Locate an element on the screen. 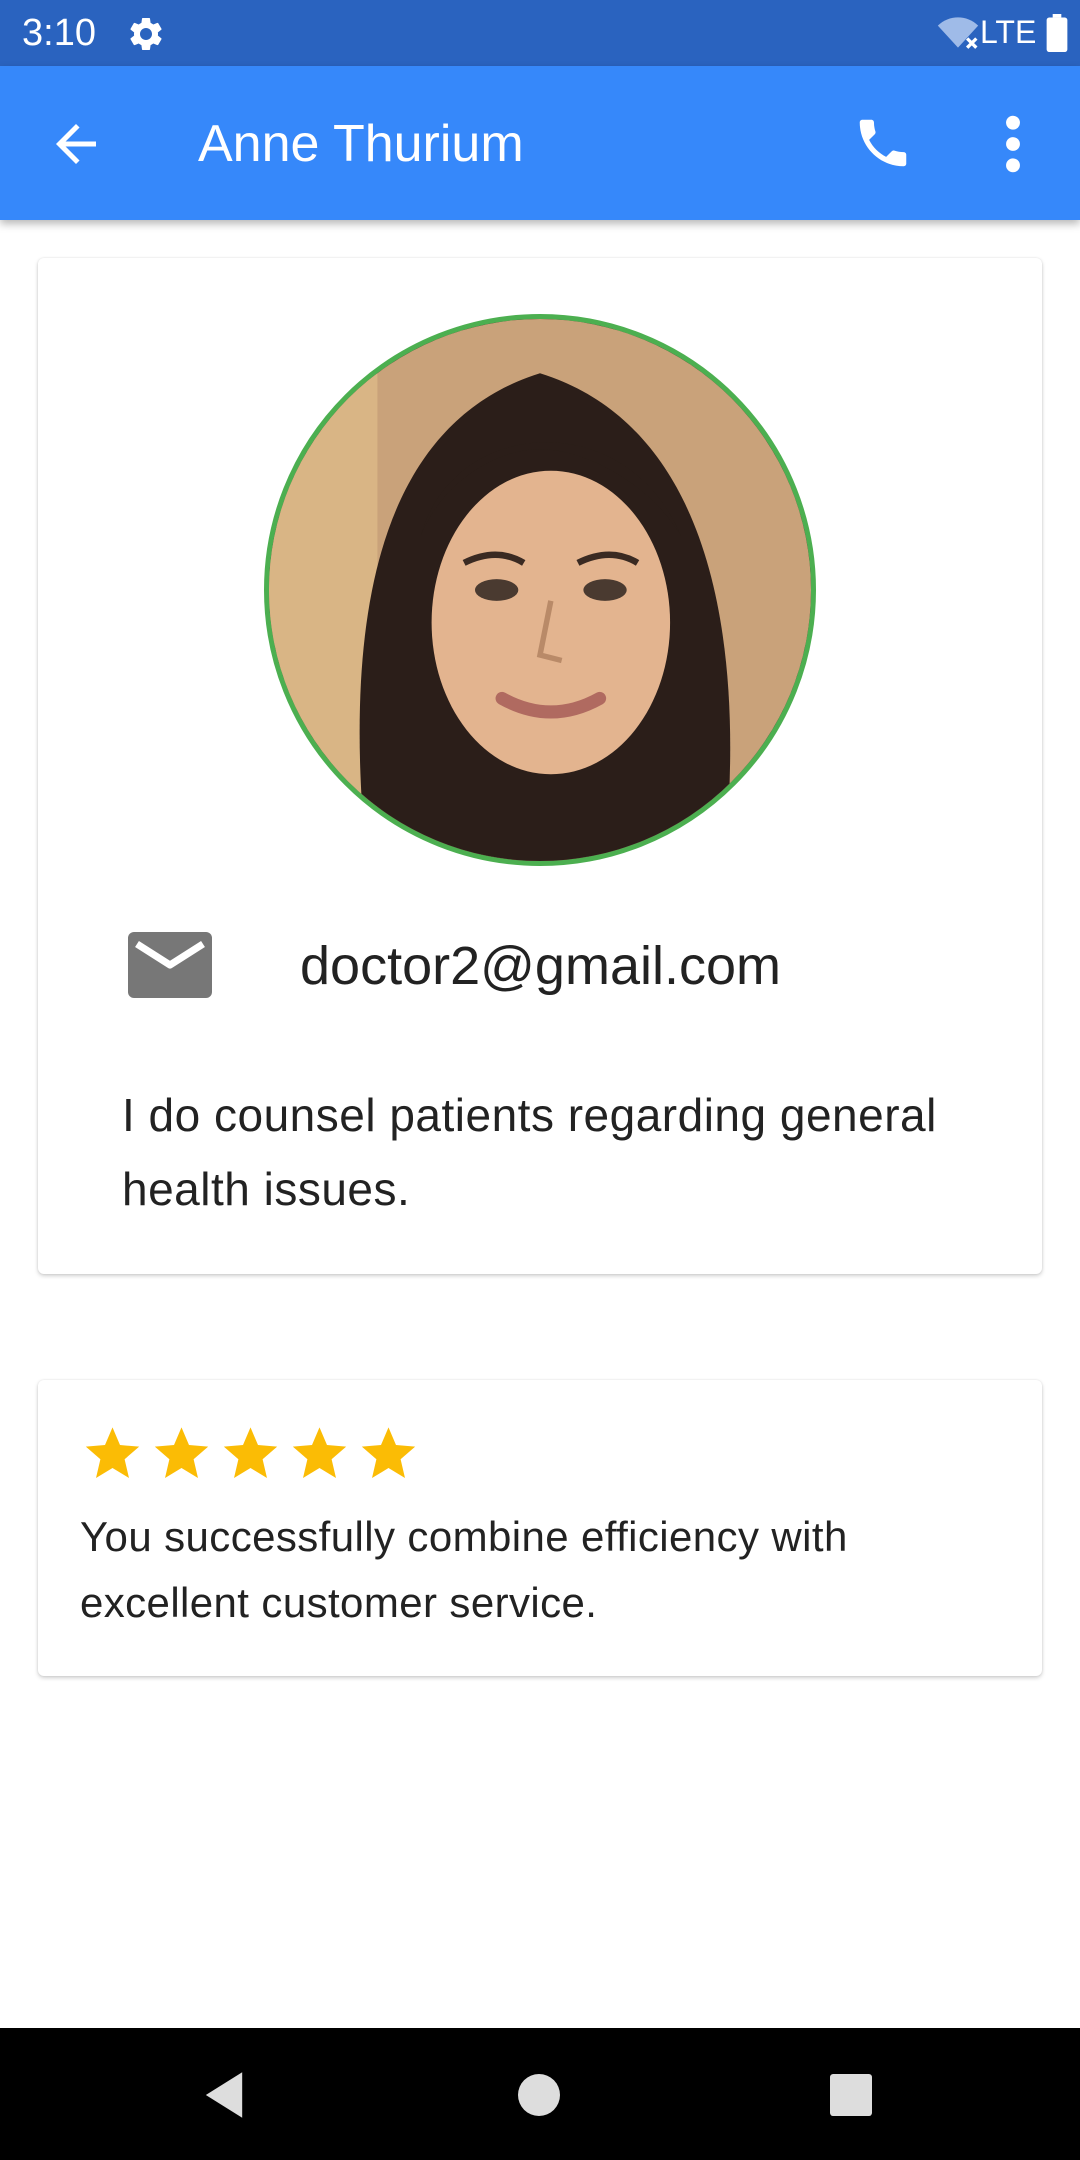 The image size is (1080, 2160). avatar is located at coordinates (540, 590).